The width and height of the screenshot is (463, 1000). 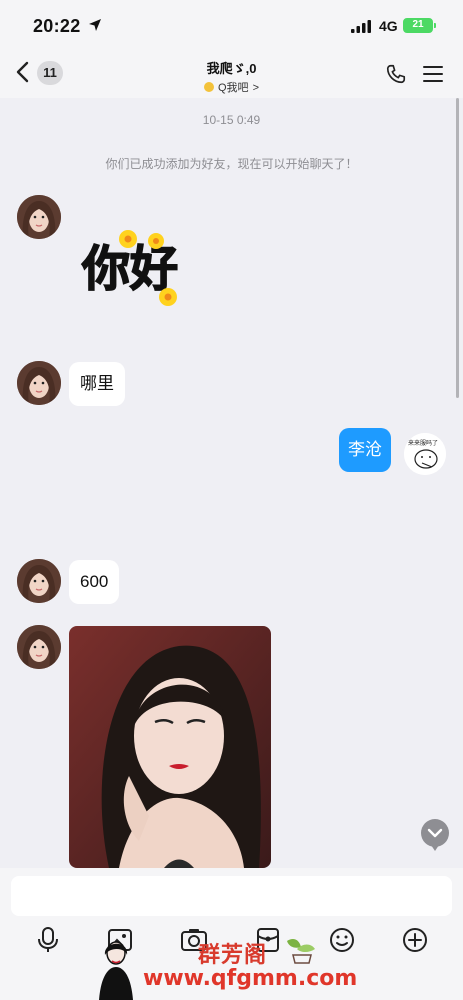 I want to click on back-chevron-icon, so click(x=23, y=72).